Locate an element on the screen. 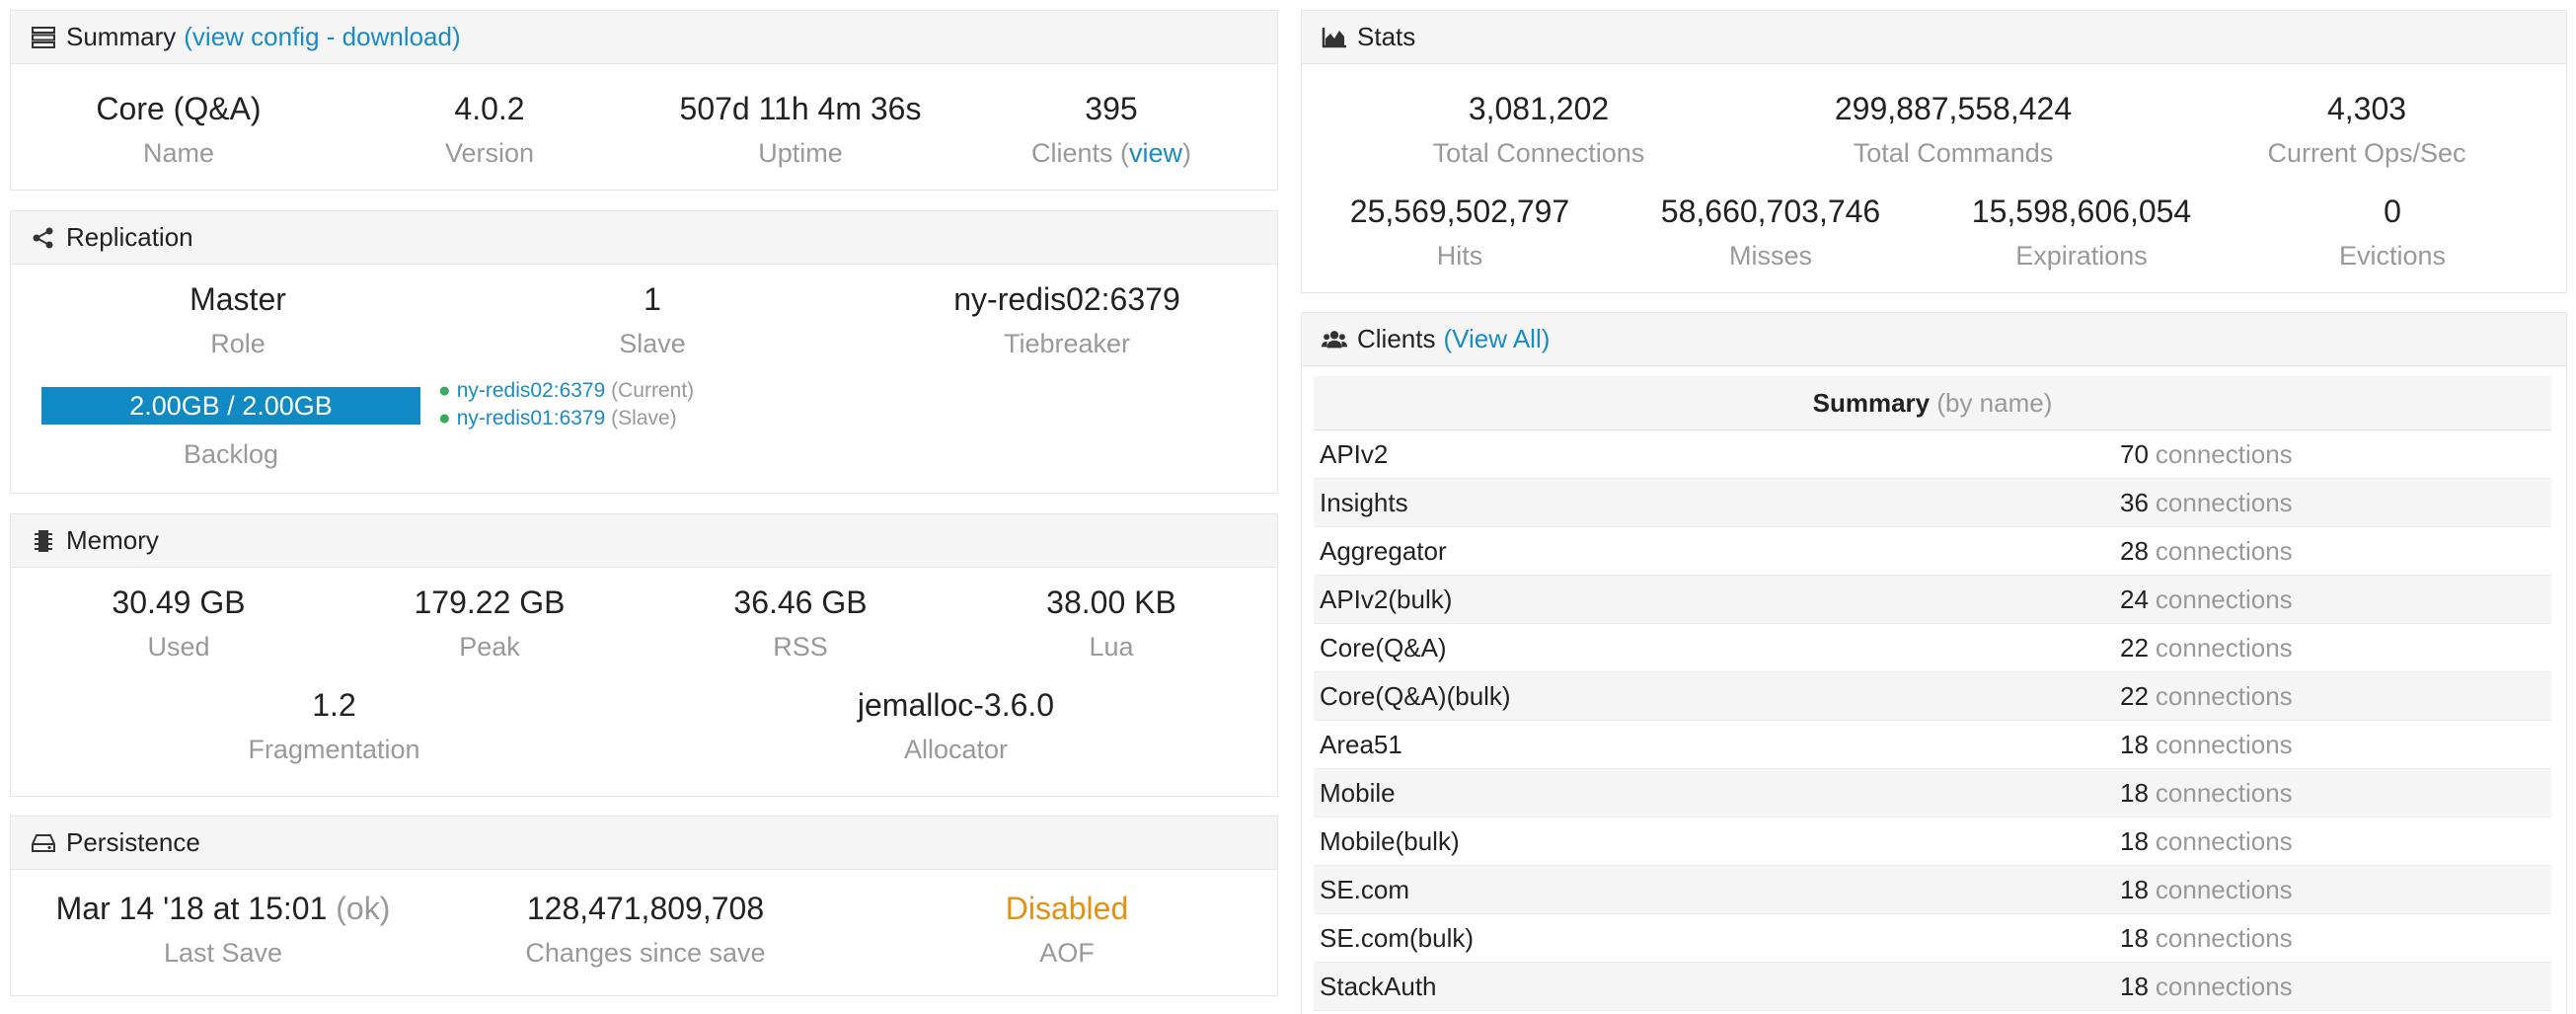  table-row: Core(Q&A) 22 connections is located at coordinates (1932, 648).